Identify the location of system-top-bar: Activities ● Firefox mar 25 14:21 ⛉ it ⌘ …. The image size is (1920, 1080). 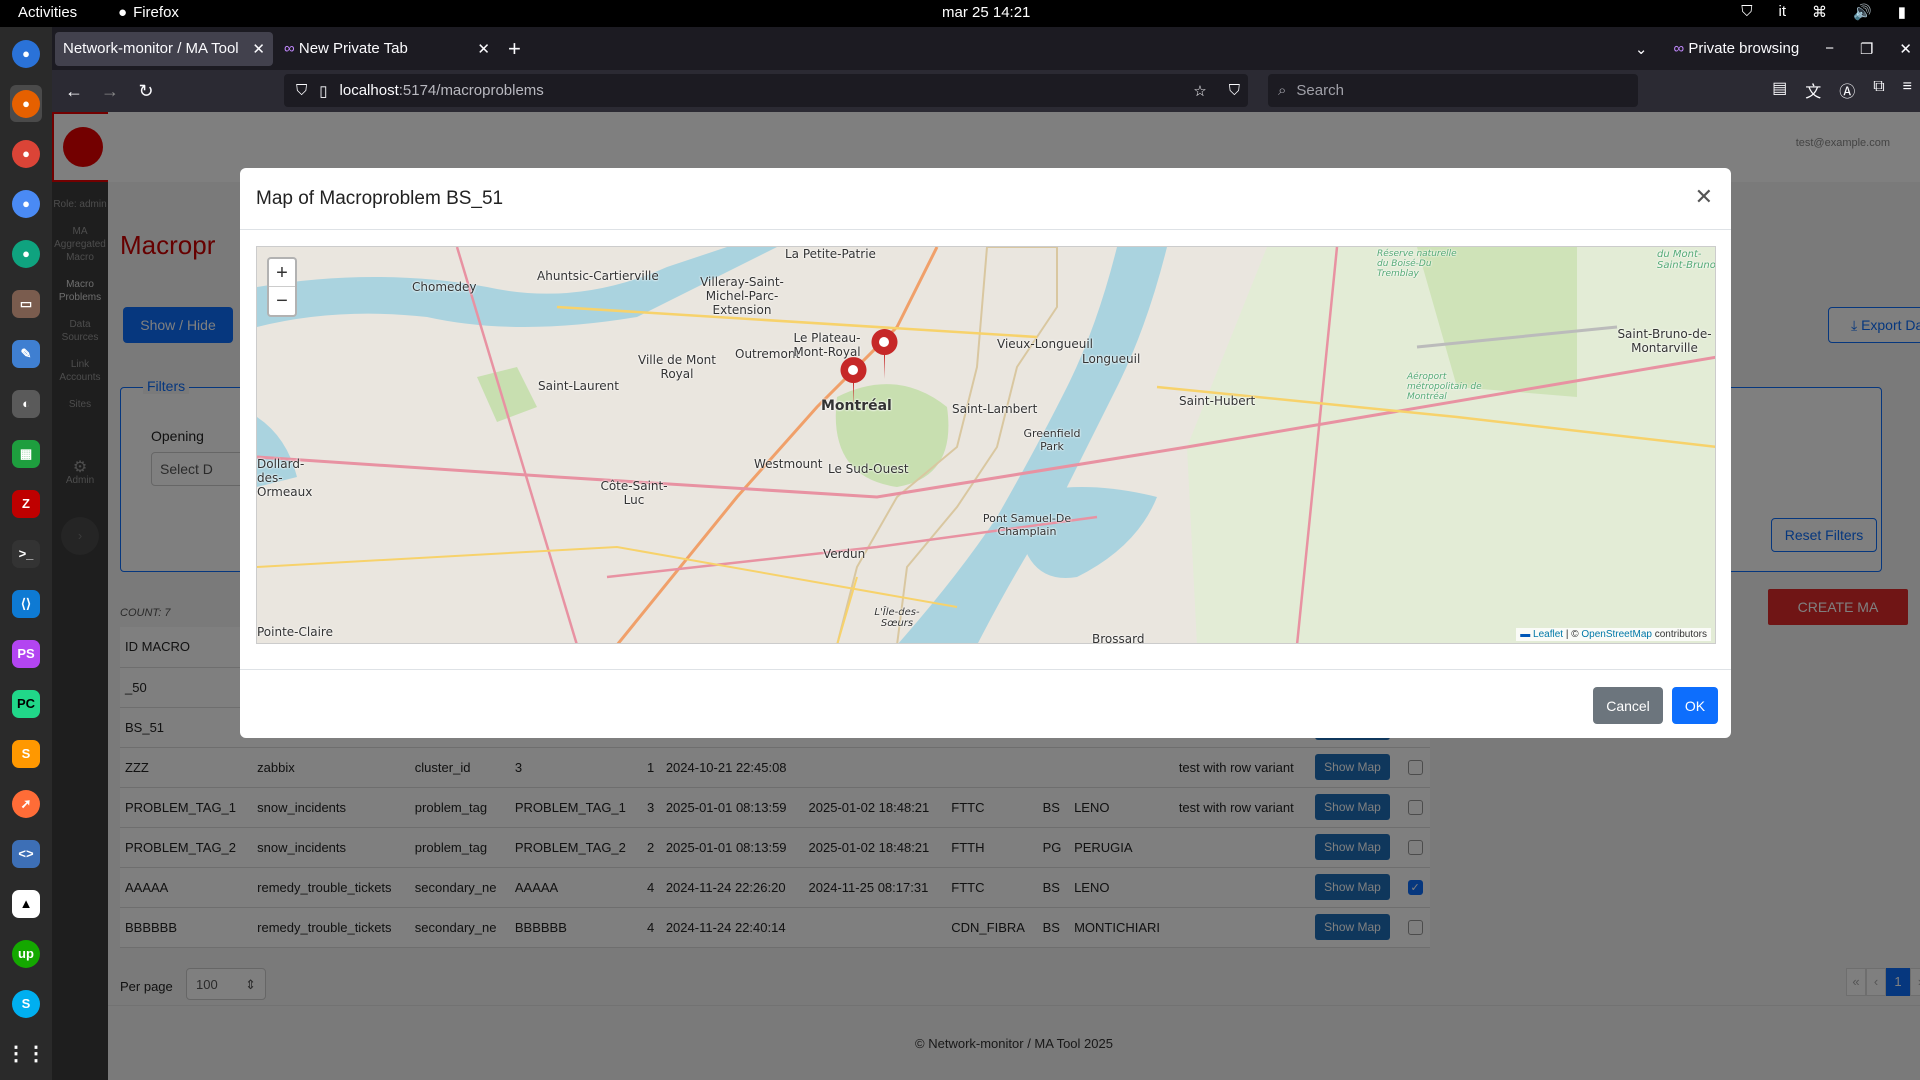
(960, 13).